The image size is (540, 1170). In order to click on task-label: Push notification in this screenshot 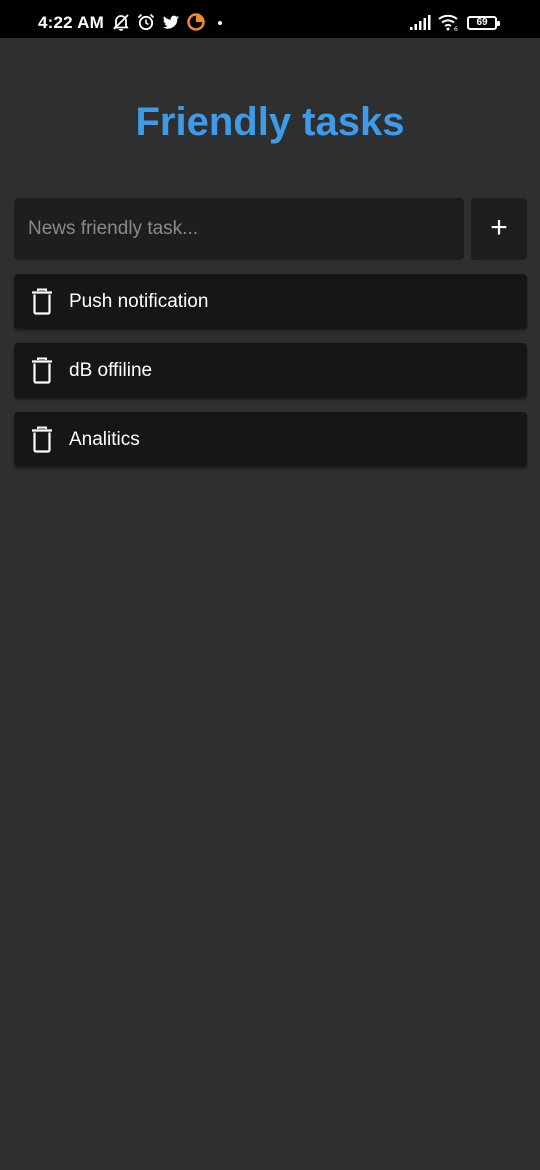, I will do `click(139, 301)`.